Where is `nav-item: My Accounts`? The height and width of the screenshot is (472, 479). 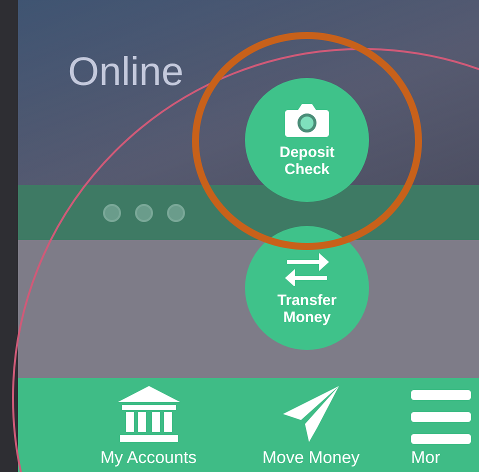 nav-item: My Accounts is located at coordinates (148, 428).